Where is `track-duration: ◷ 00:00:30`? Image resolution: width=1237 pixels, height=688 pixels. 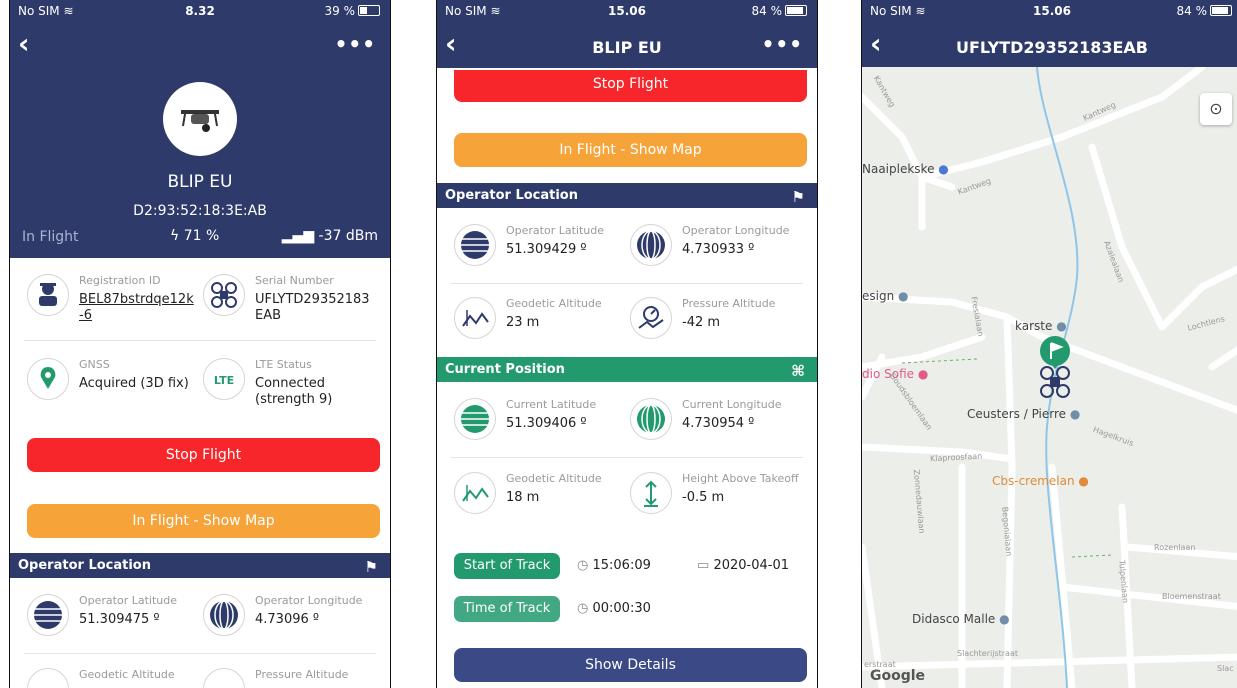 track-duration: ◷ 00:00:30 is located at coordinates (614, 608).